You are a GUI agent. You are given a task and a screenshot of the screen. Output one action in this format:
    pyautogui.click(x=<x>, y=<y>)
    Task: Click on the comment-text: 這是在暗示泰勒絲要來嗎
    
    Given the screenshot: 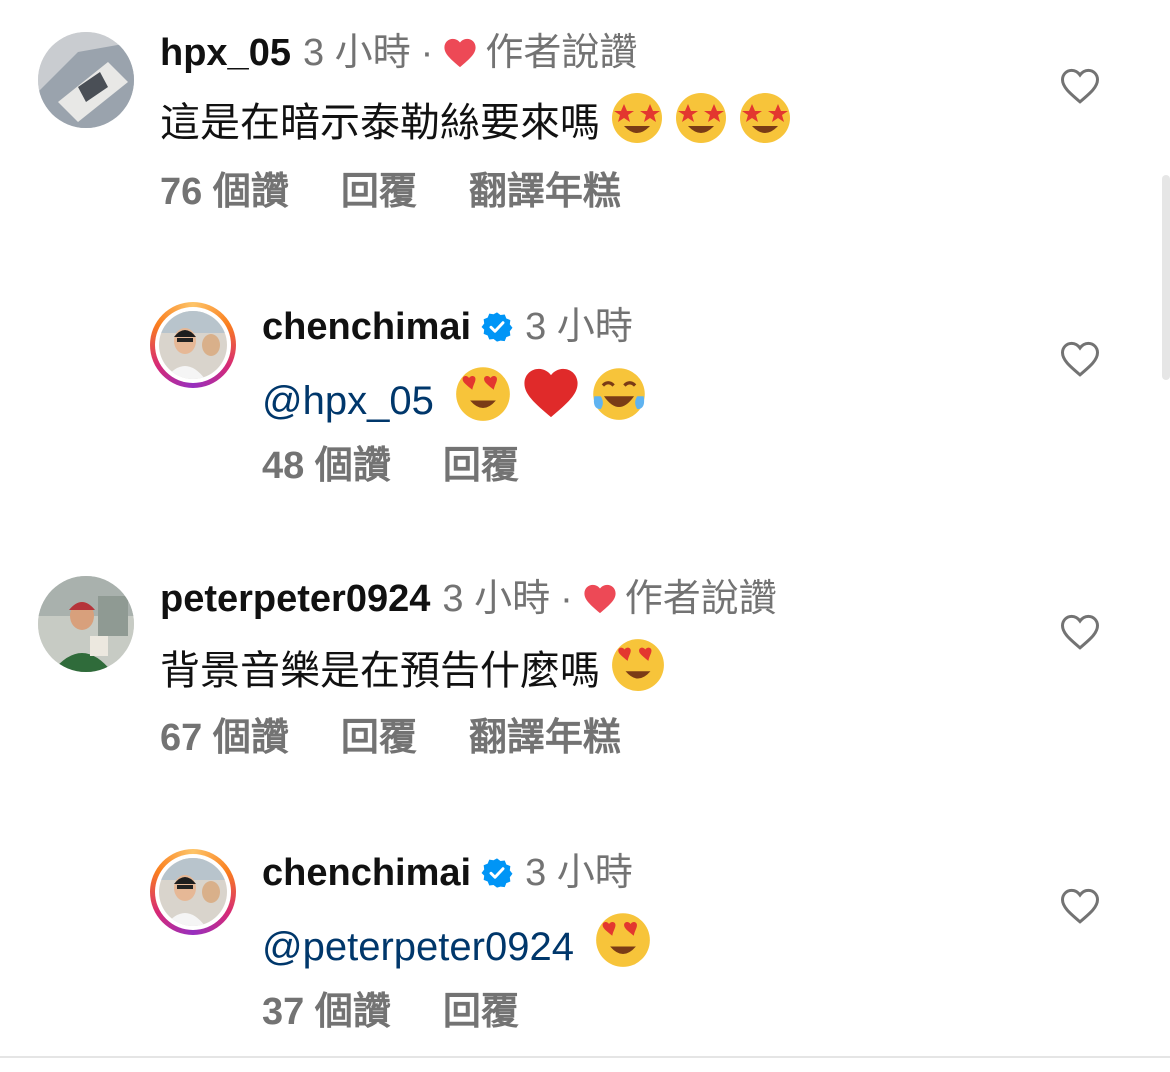 What is the action you would take?
    pyautogui.click(x=380, y=123)
    